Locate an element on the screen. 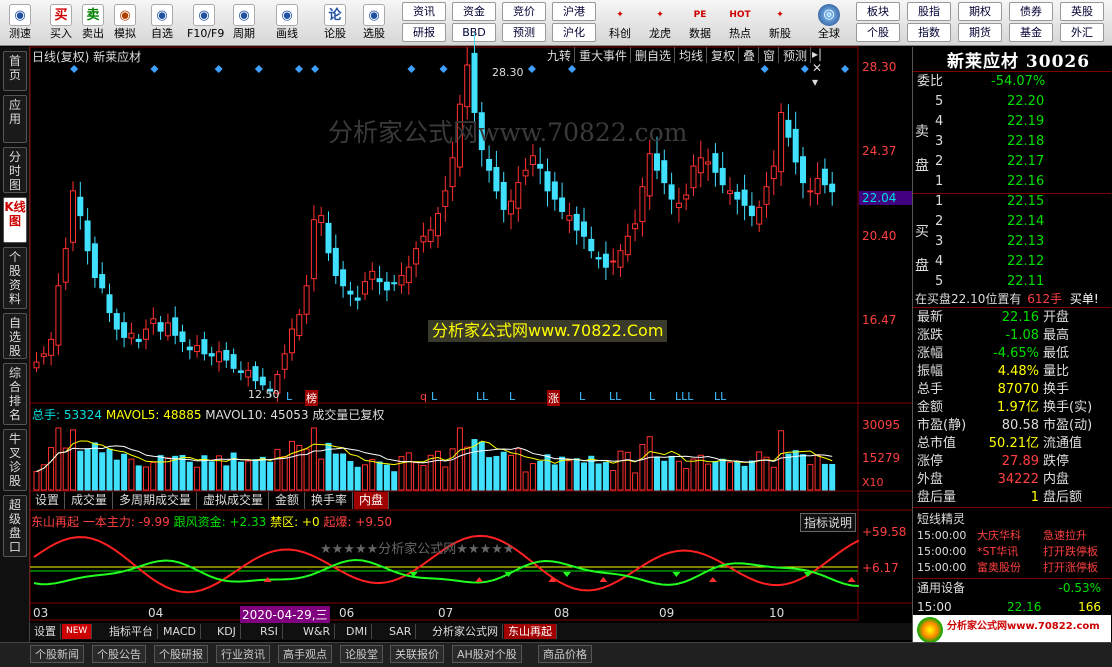  grid-button: 预测 is located at coordinates (524, 32).